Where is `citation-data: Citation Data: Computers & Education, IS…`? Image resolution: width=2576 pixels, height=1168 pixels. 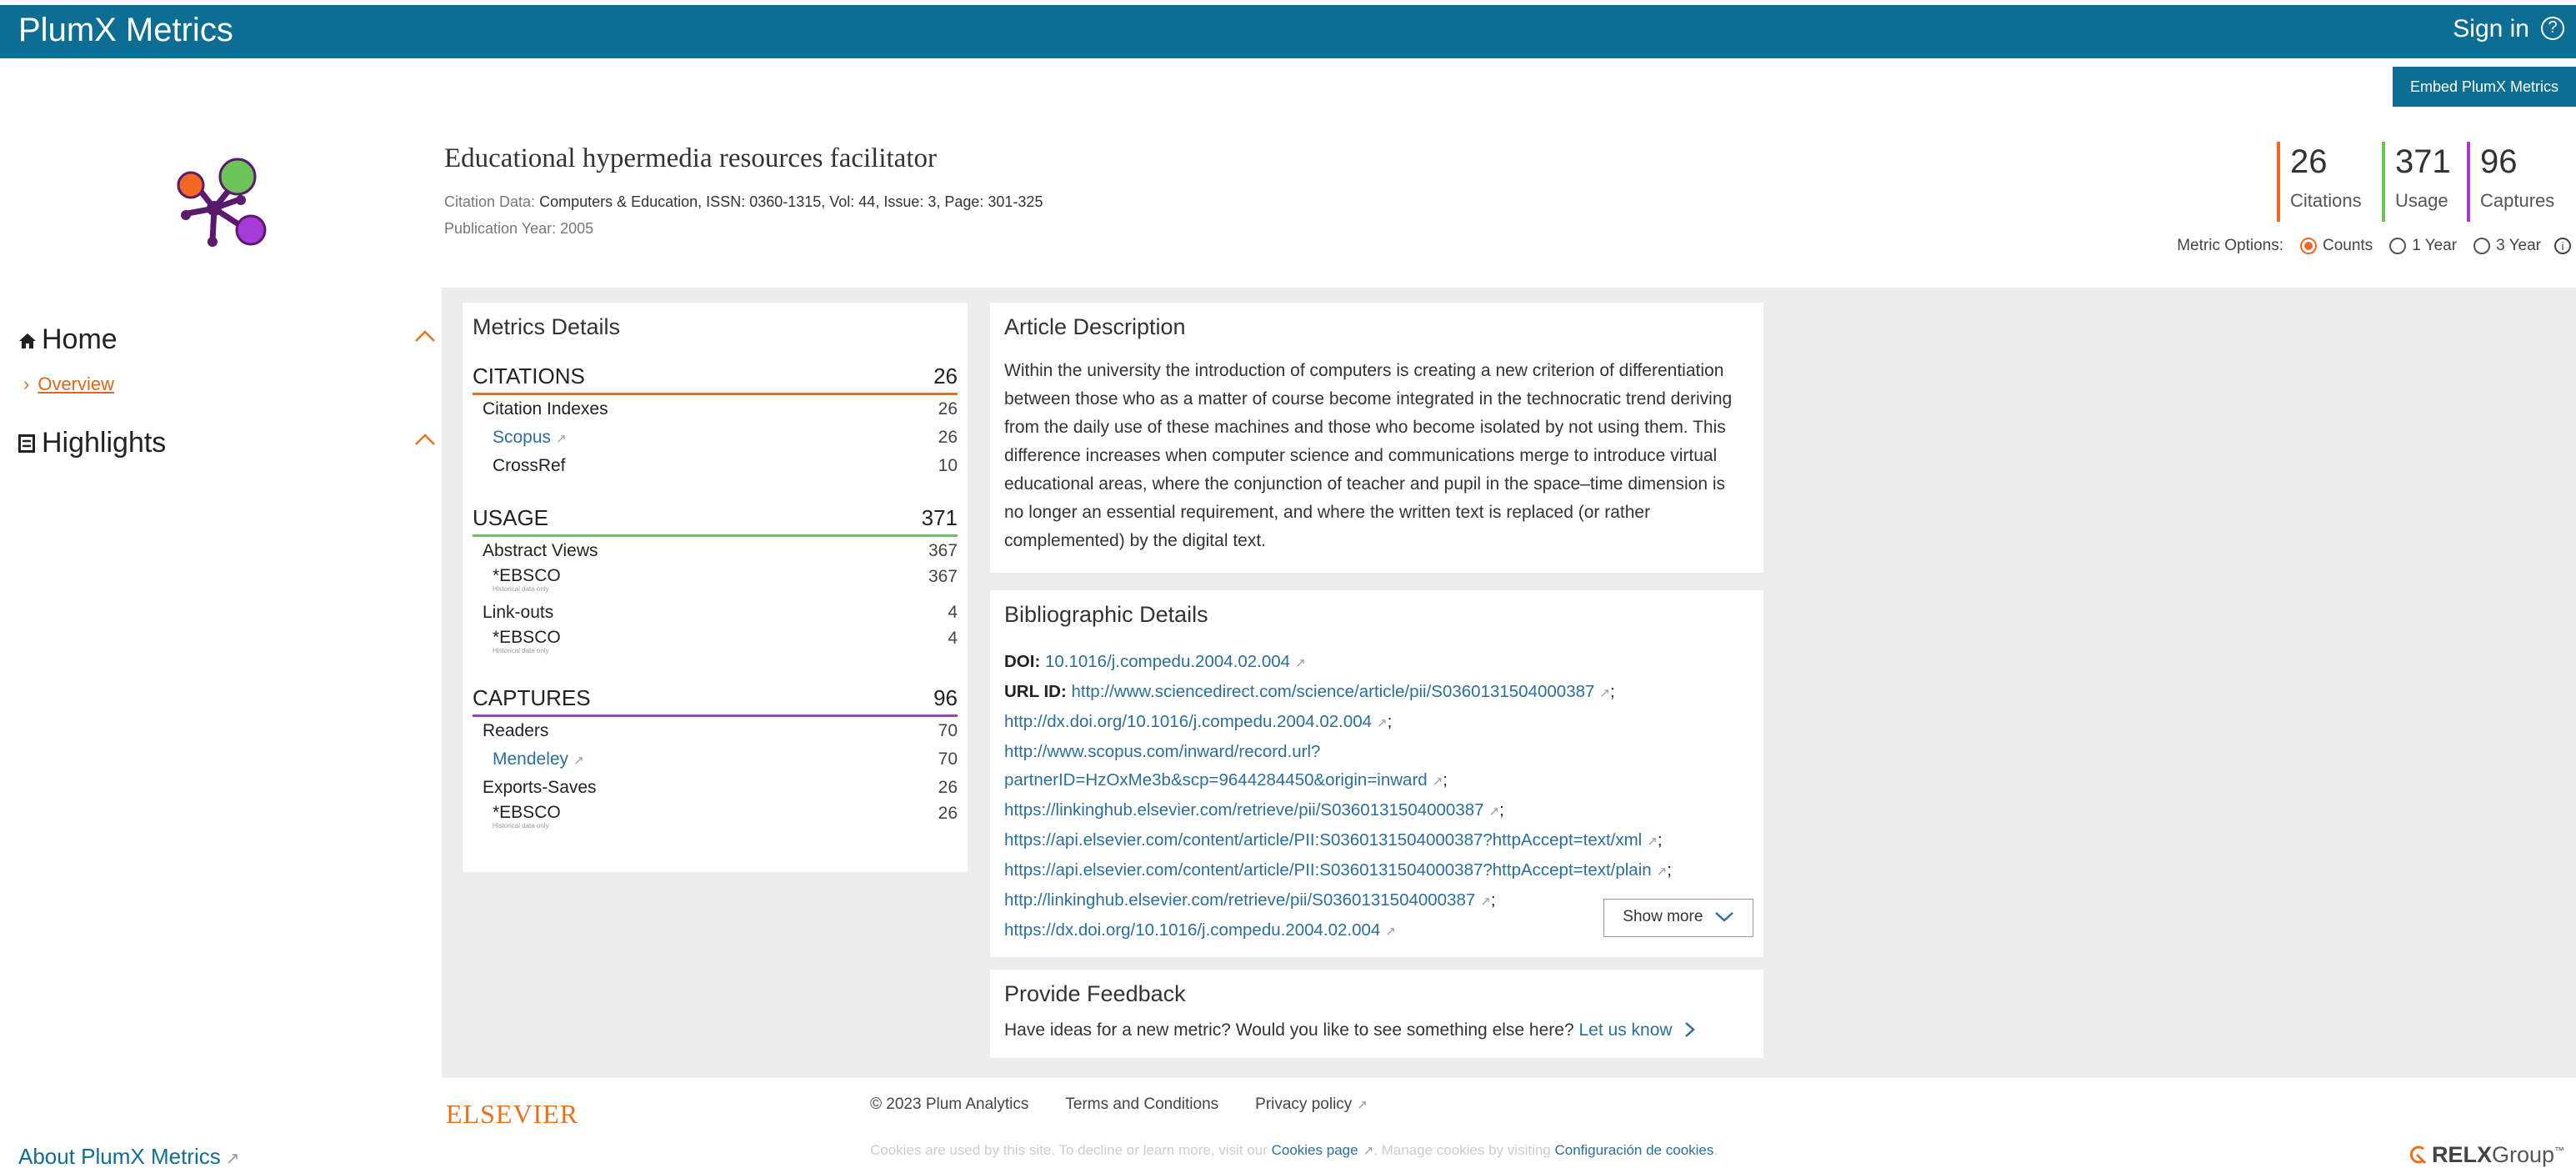
citation-data: Citation Data: Computers & Education, IS… is located at coordinates (744, 202).